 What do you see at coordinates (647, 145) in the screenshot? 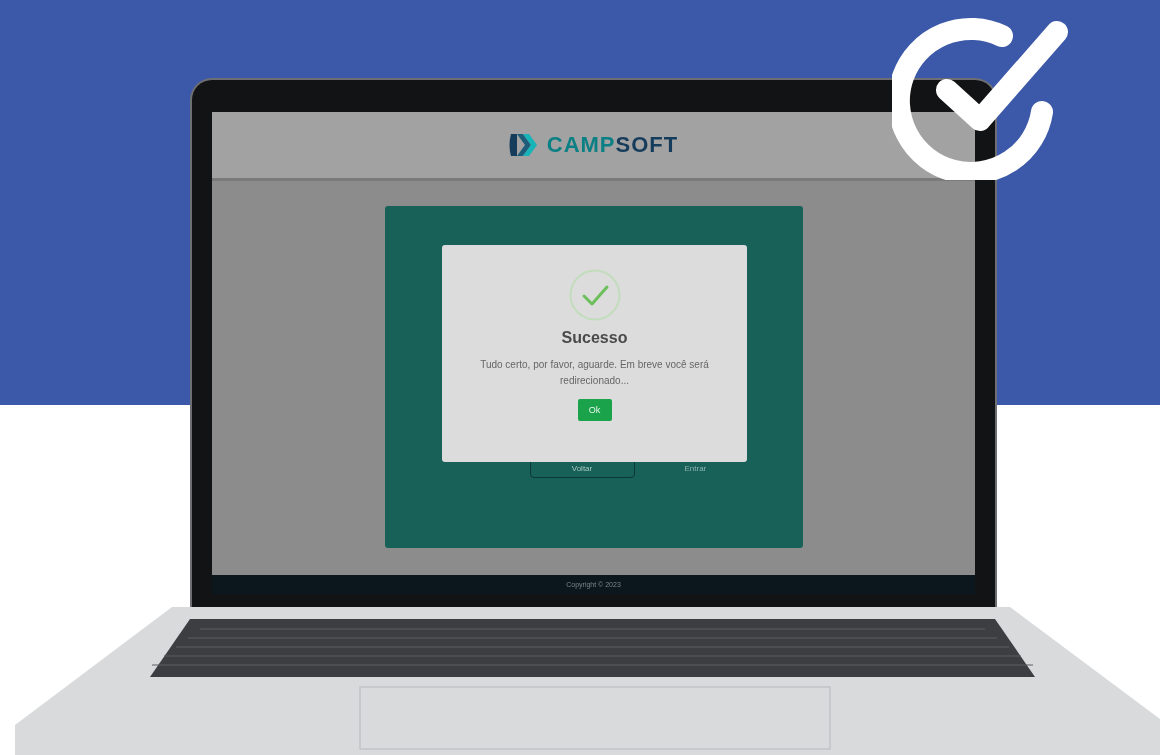
I see `logo-text: SOFT` at bounding box center [647, 145].